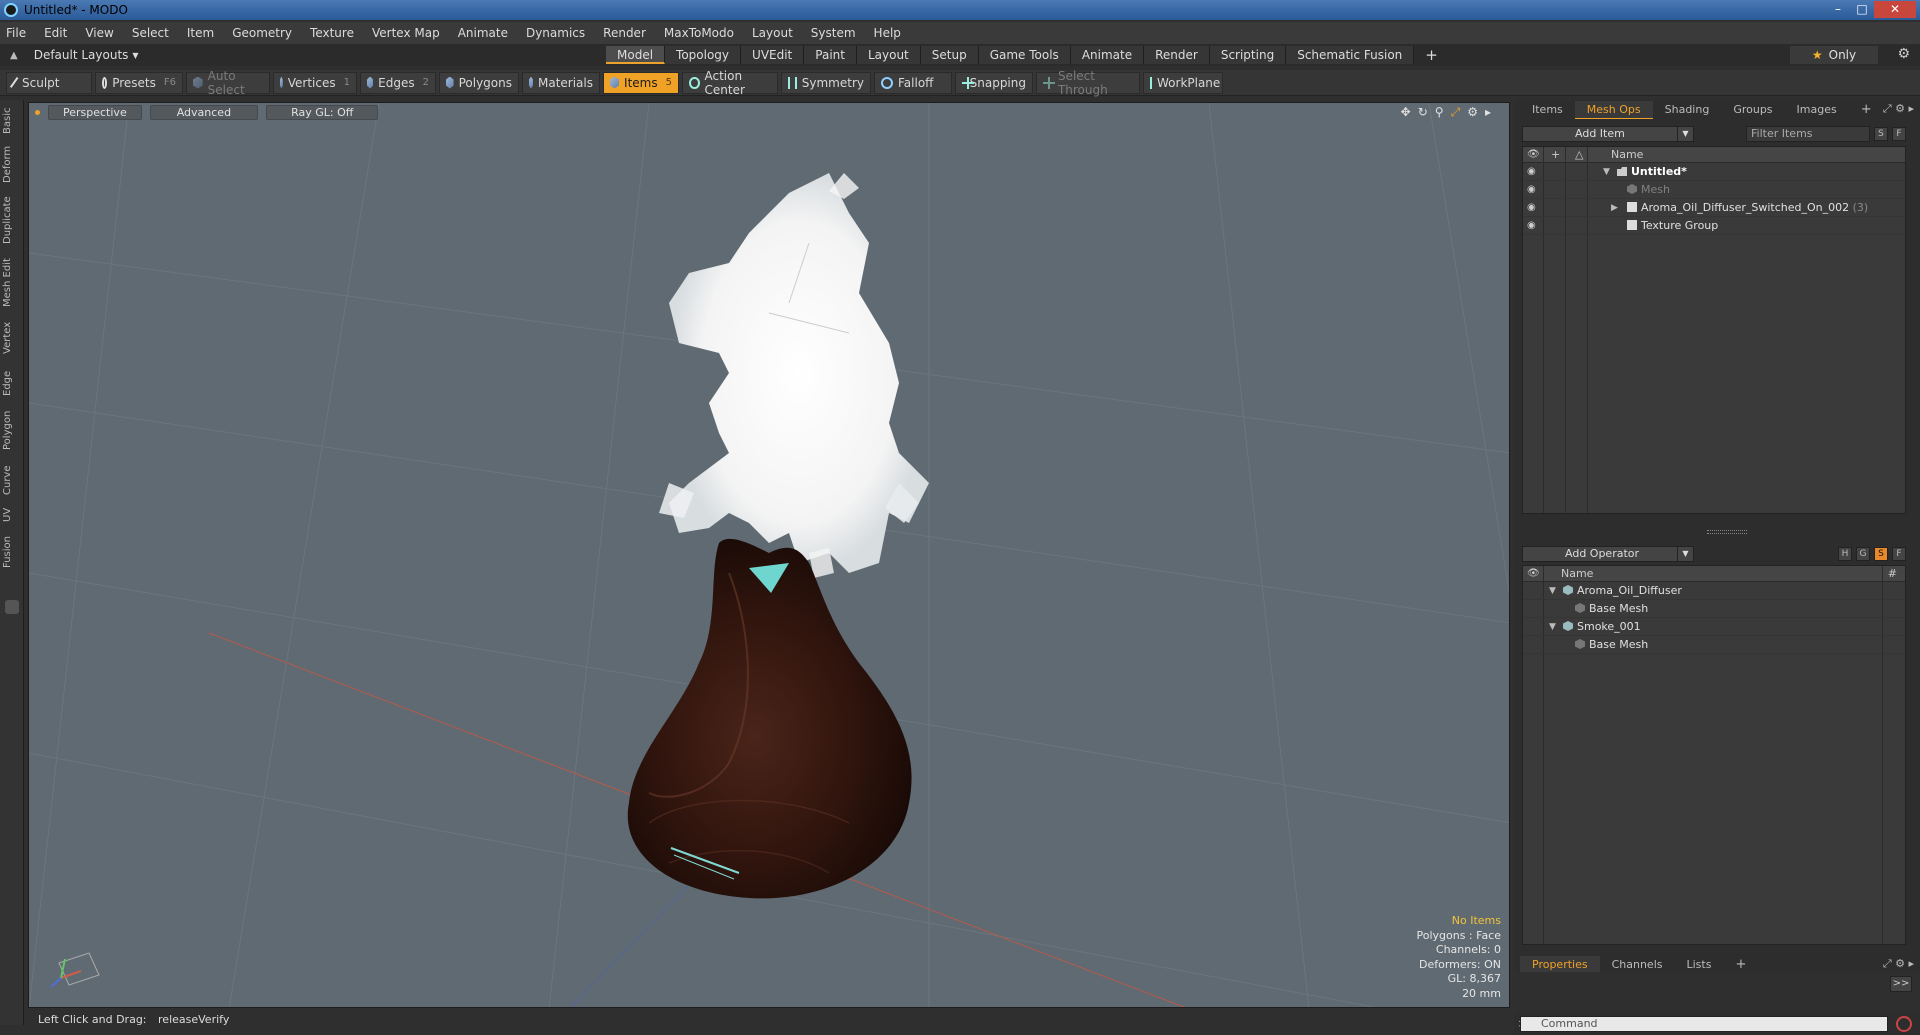 This screenshot has height=1035, width=1920. Describe the element at coordinates (1714, 591) in the screenshot. I see `operator-row-diffuser: ▼ Aroma_Oil_Diffuser` at that location.